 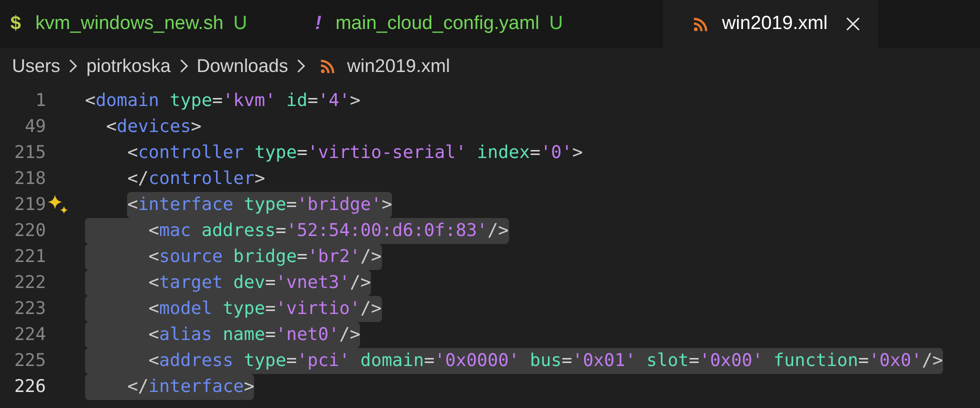 What do you see at coordinates (29, 205) in the screenshot?
I see `line-number: 219` at bounding box center [29, 205].